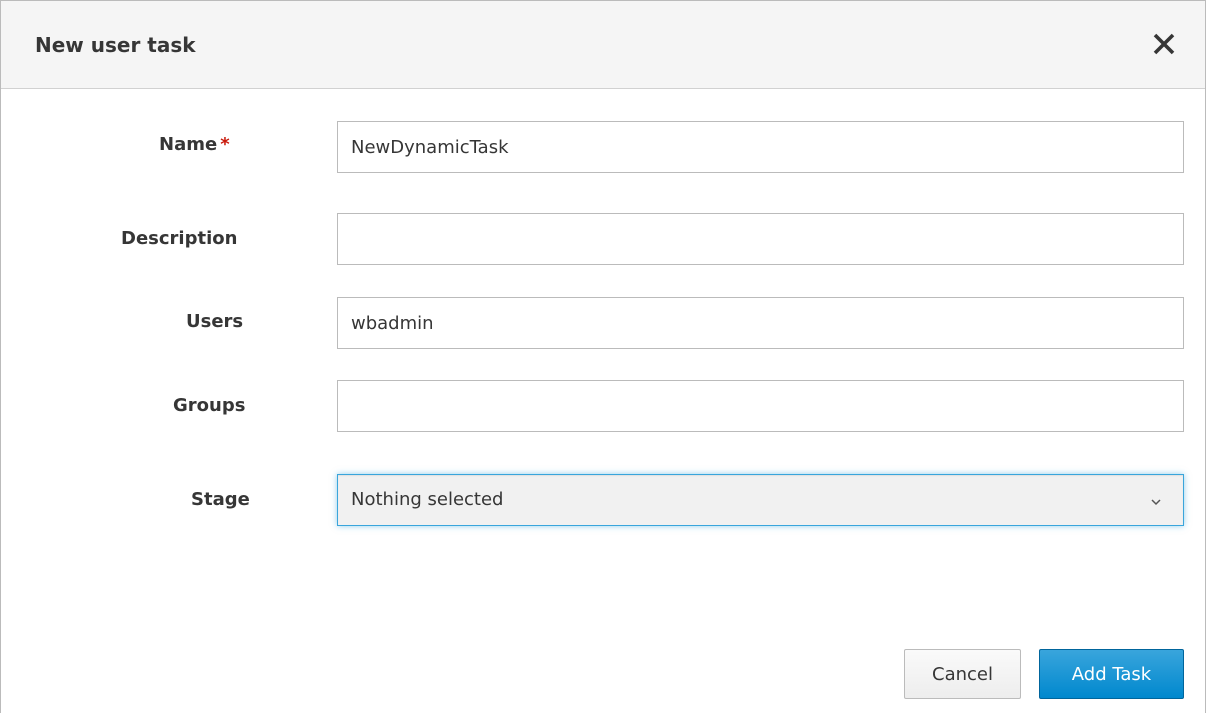 The height and width of the screenshot is (713, 1208). What do you see at coordinates (603, 45) in the screenshot?
I see `dialog-header: New user task` at bounding box center [603, 45].